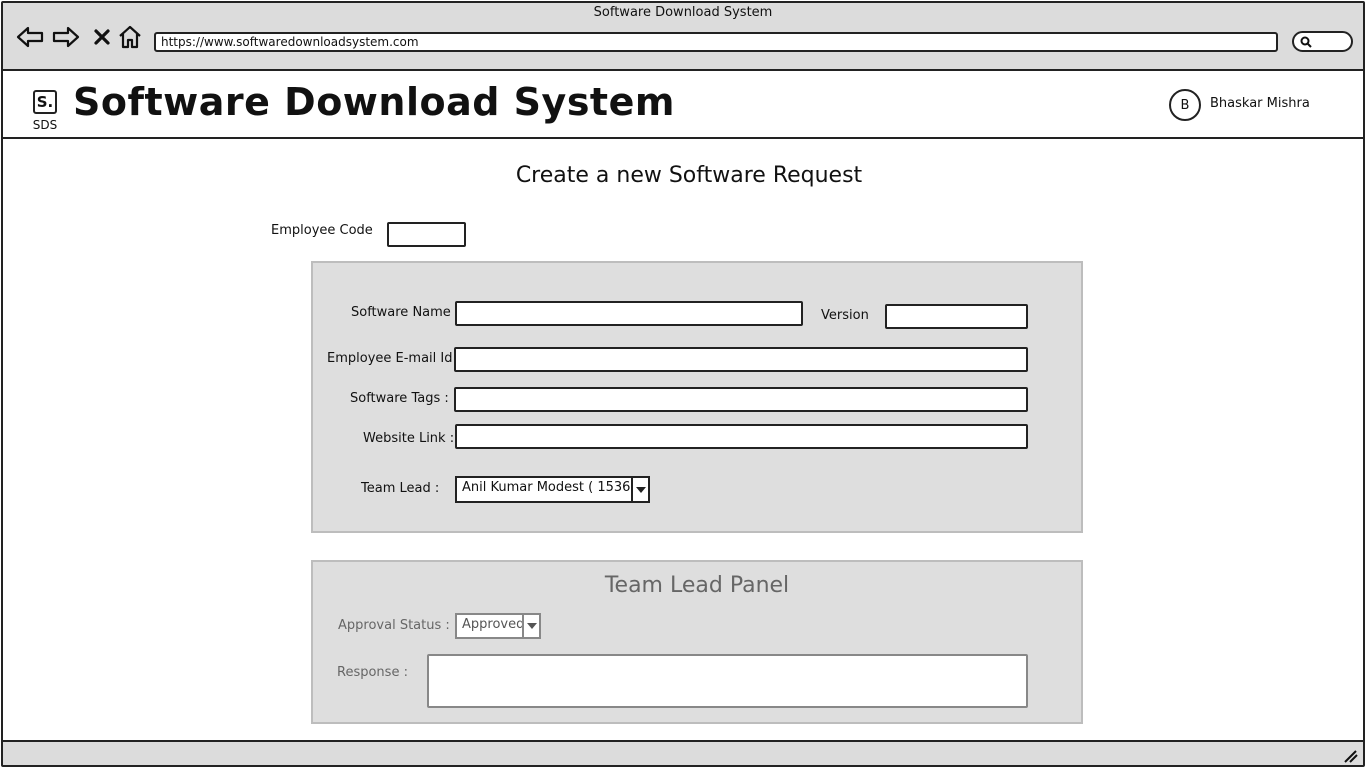 Image resolution: width=1366 pixels, height=768 pixels. Describe the element at coordinates (1260, 103) in the screenshot. I see `user-name: Bhaskar Mishra` at that location.